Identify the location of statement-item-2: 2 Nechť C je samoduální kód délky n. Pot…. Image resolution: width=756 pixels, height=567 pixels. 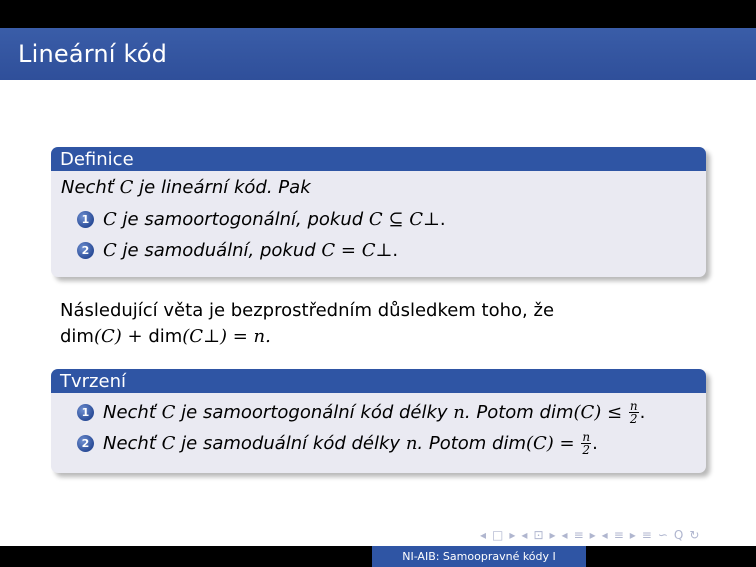
(378, 443).